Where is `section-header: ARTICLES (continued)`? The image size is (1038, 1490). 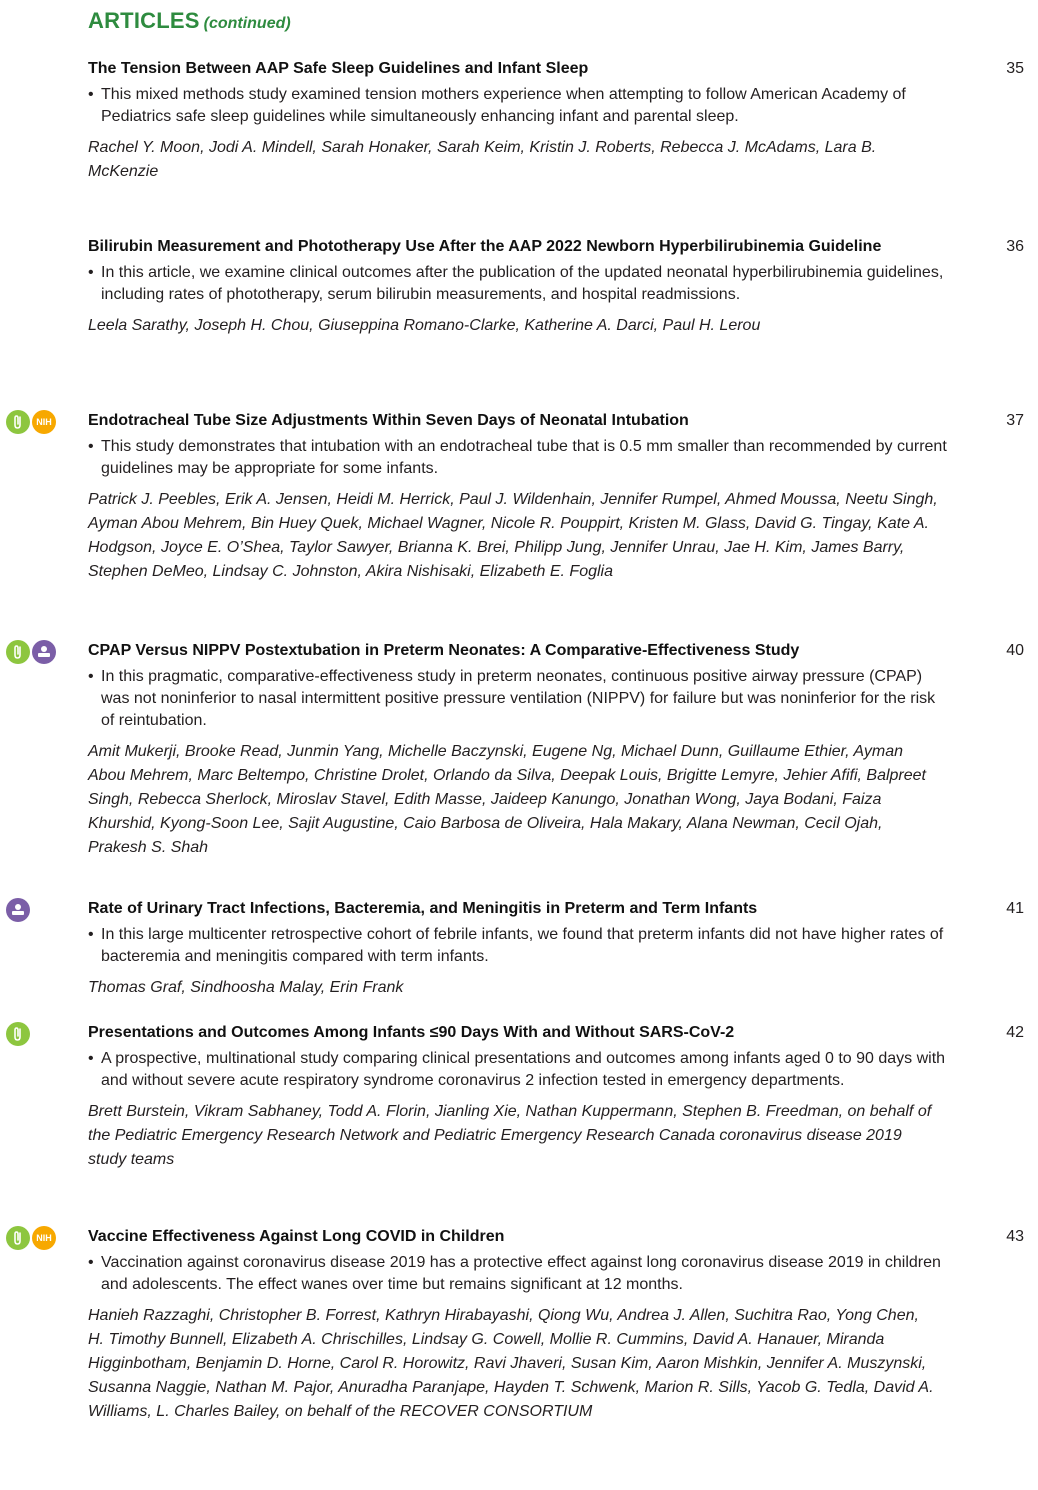
section-header: ARTICLES (continued) is located at coordinates (189, 21).